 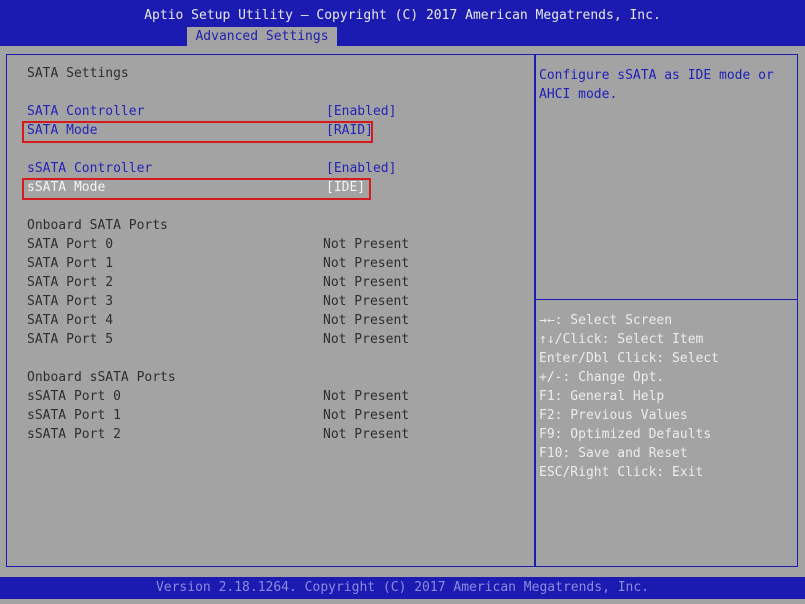 What do you see at coordinates (66, 188) in the screenshot?
I see `ssata-mode-label: sSATA Mode` at bounding box center [66, 188].